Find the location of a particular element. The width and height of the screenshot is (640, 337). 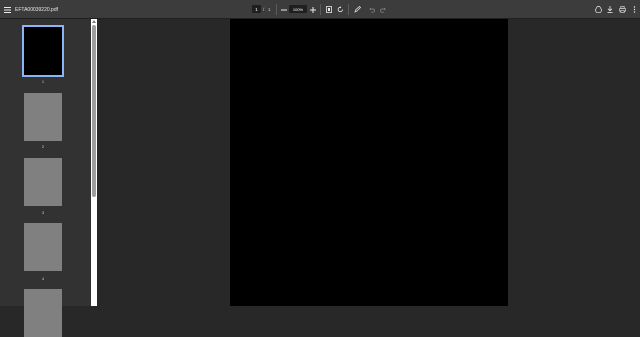

thumbnail-label: 1 is located at coordinates (43, 81).